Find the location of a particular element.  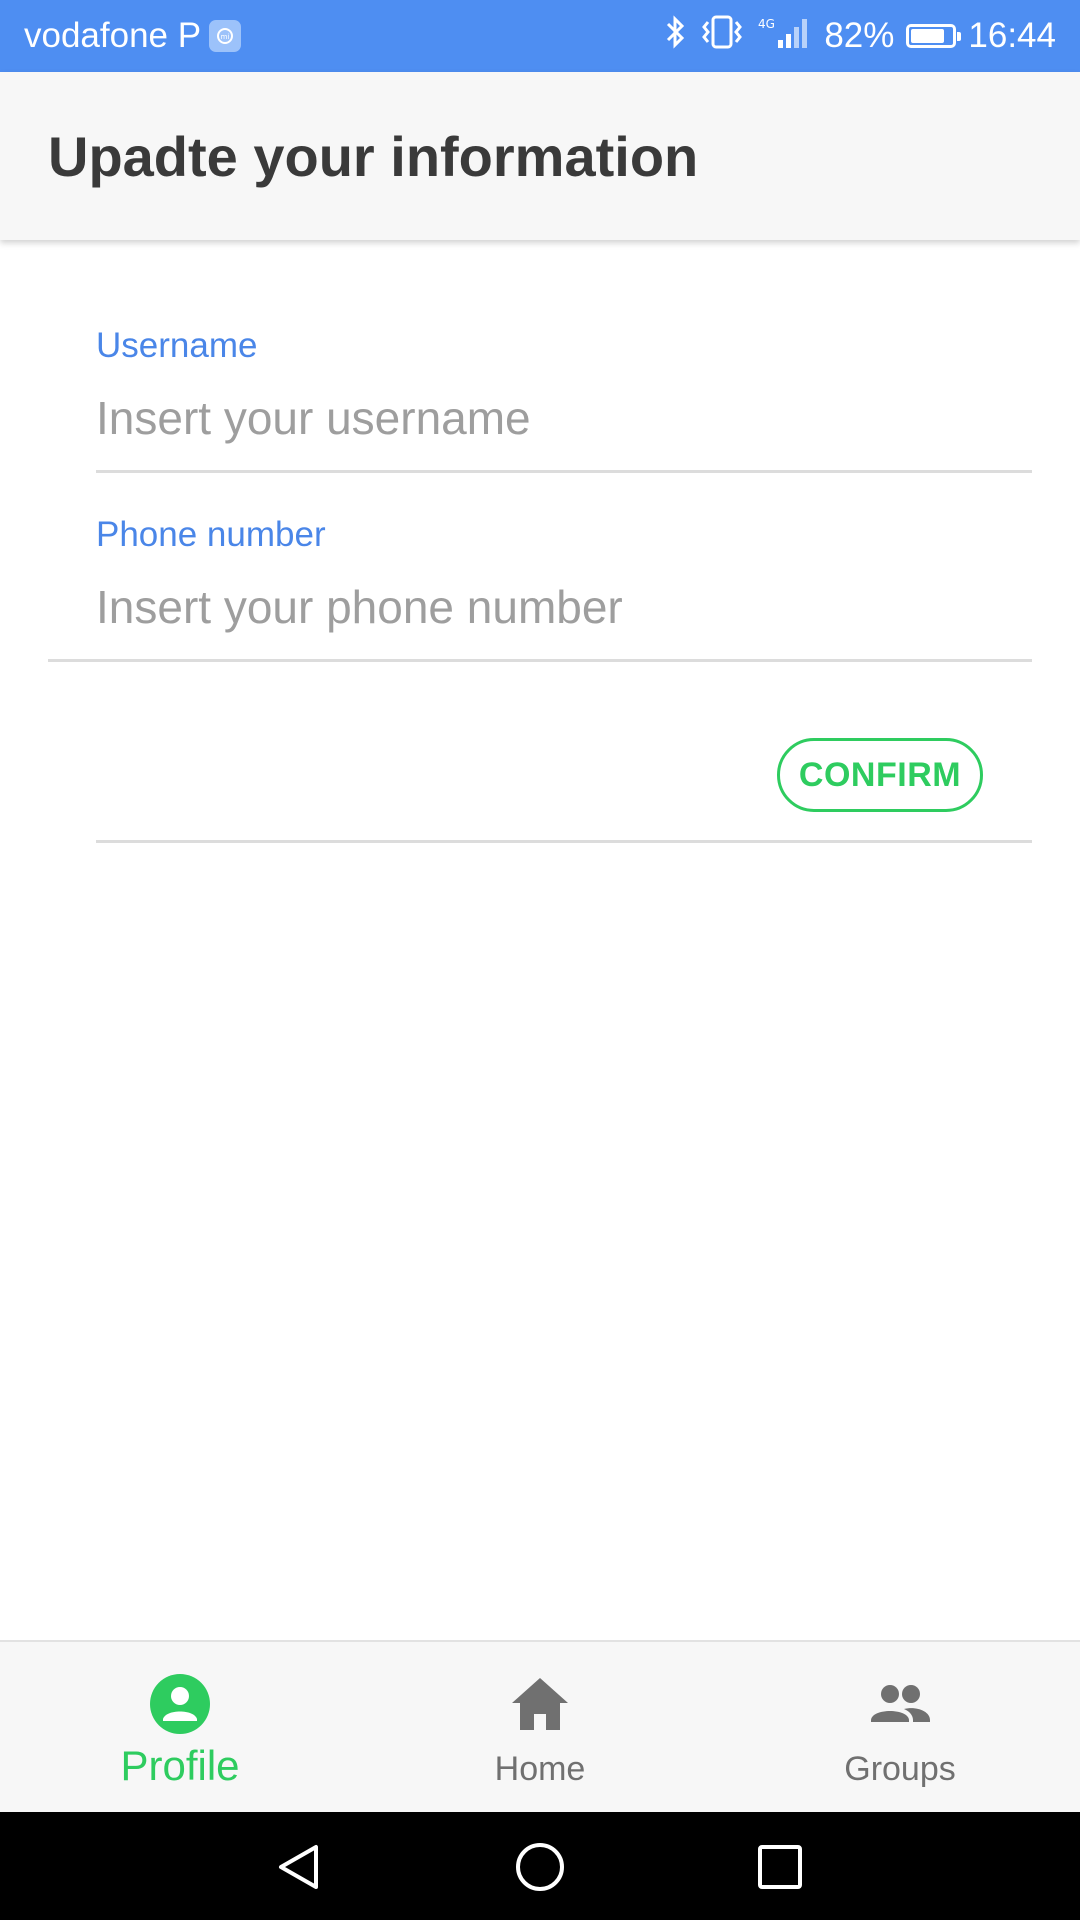

app-header: Upadte your information is located at coordinates (540, 156).